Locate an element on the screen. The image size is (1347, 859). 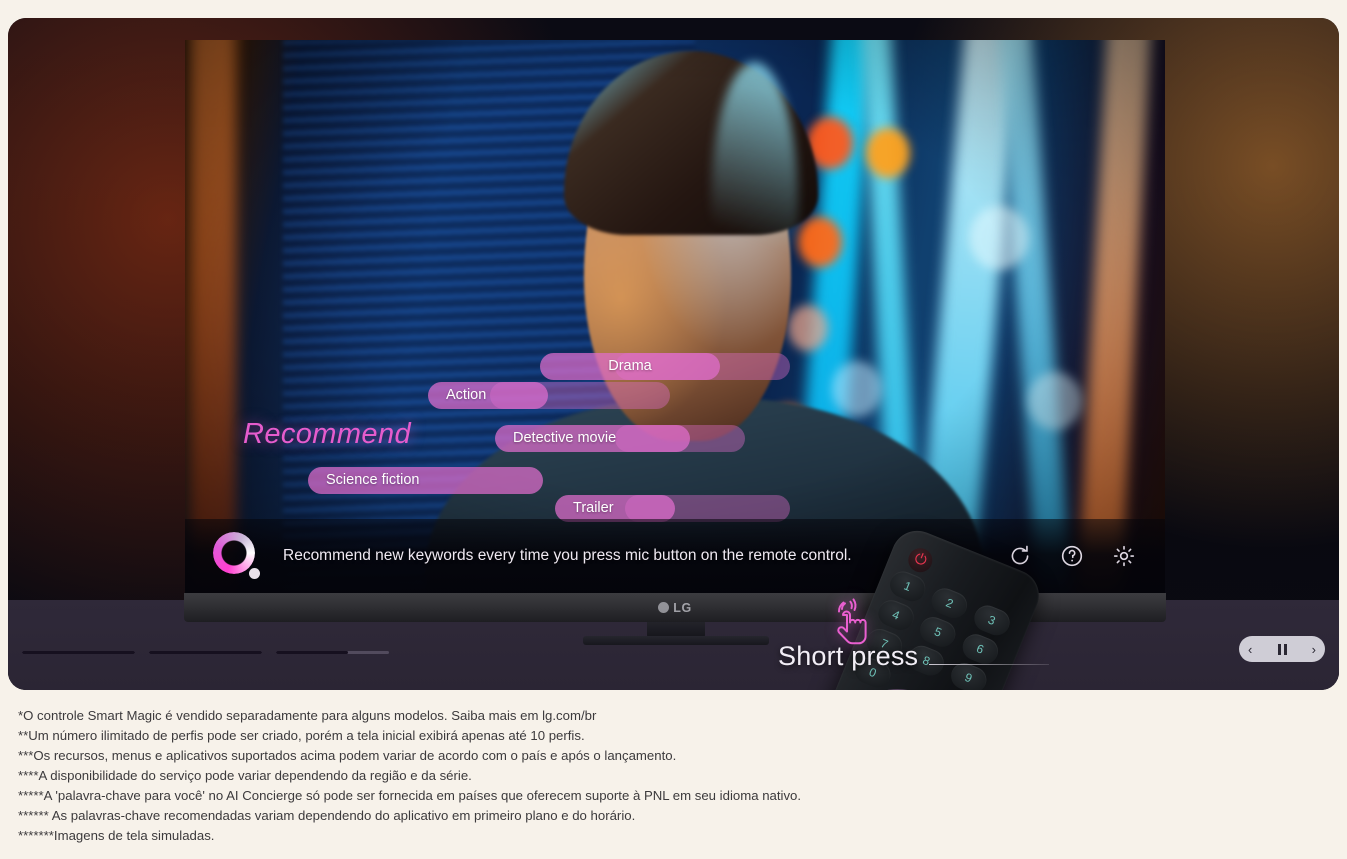
slide-progress-group is located at coordinates (205, 652).